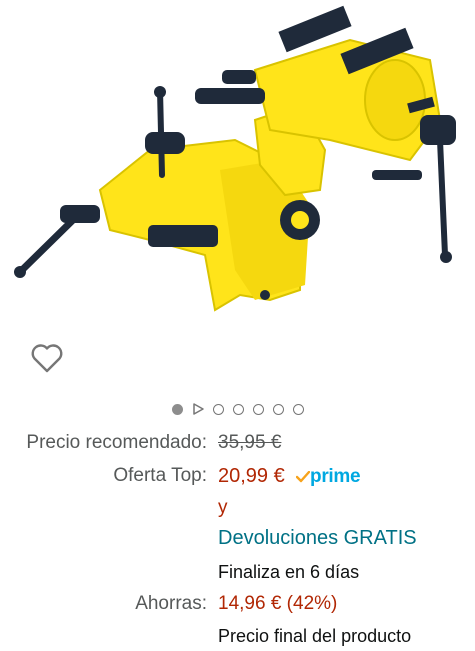  Describe the element at coordinates (57, 241) in the screenshot. I see `clamp-handle` at that location.